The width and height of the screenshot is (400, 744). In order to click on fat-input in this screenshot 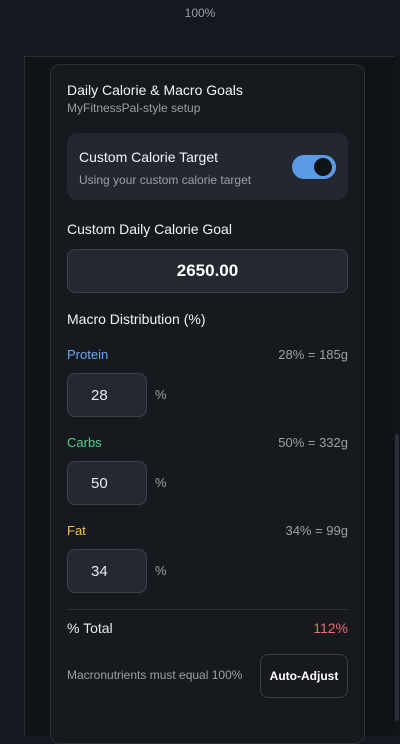, I will do `click(107, 571)`.